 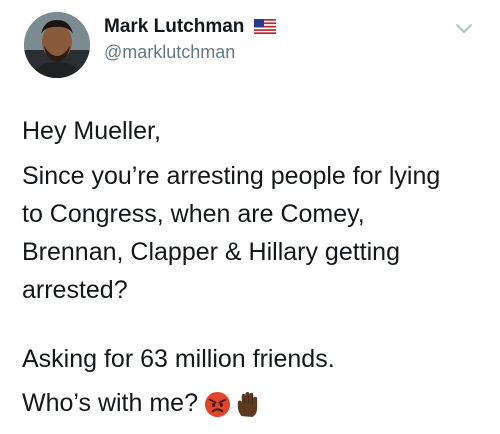 I want to click on chevron-down-icon, so click(x=464, y=28).